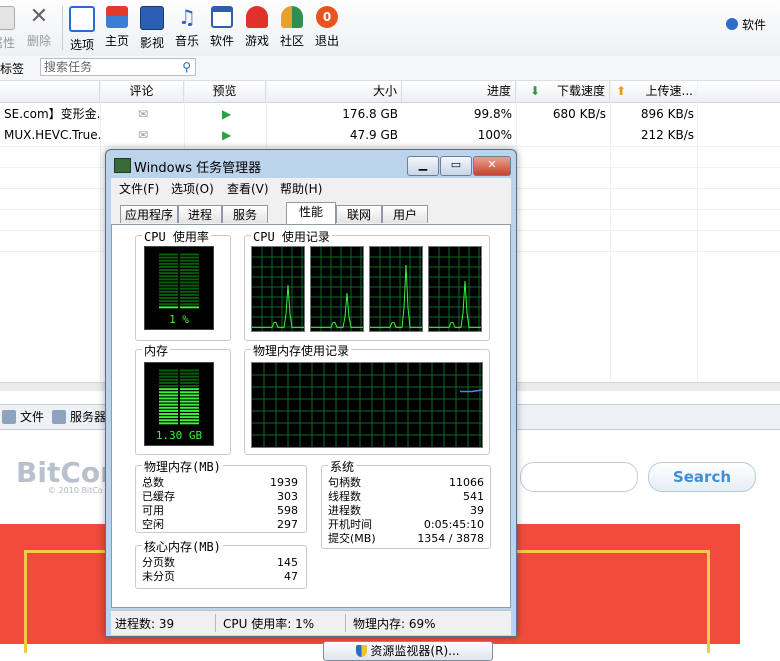 This screenshot has width=780, height=661. Describe the element at coordinates (182, 466) in the screenshot. I see `physical-memory-label: 物理内存(MB)` at that location.